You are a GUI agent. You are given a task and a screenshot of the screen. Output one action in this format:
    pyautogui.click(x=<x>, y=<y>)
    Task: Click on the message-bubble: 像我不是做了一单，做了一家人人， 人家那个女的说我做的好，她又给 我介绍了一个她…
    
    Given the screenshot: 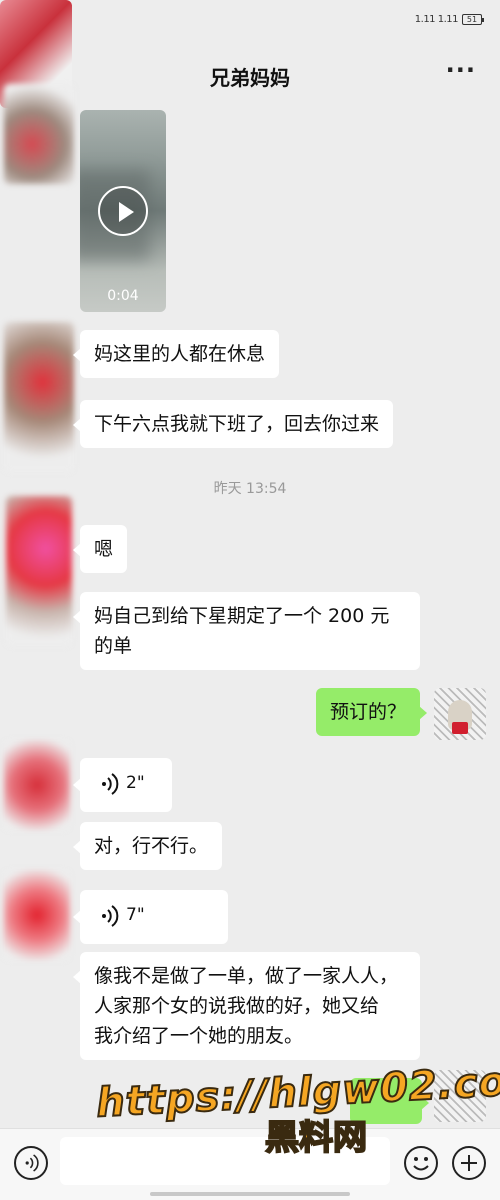 What is the action you would take?
    pyautogui.click(x=246, y=1006)
    